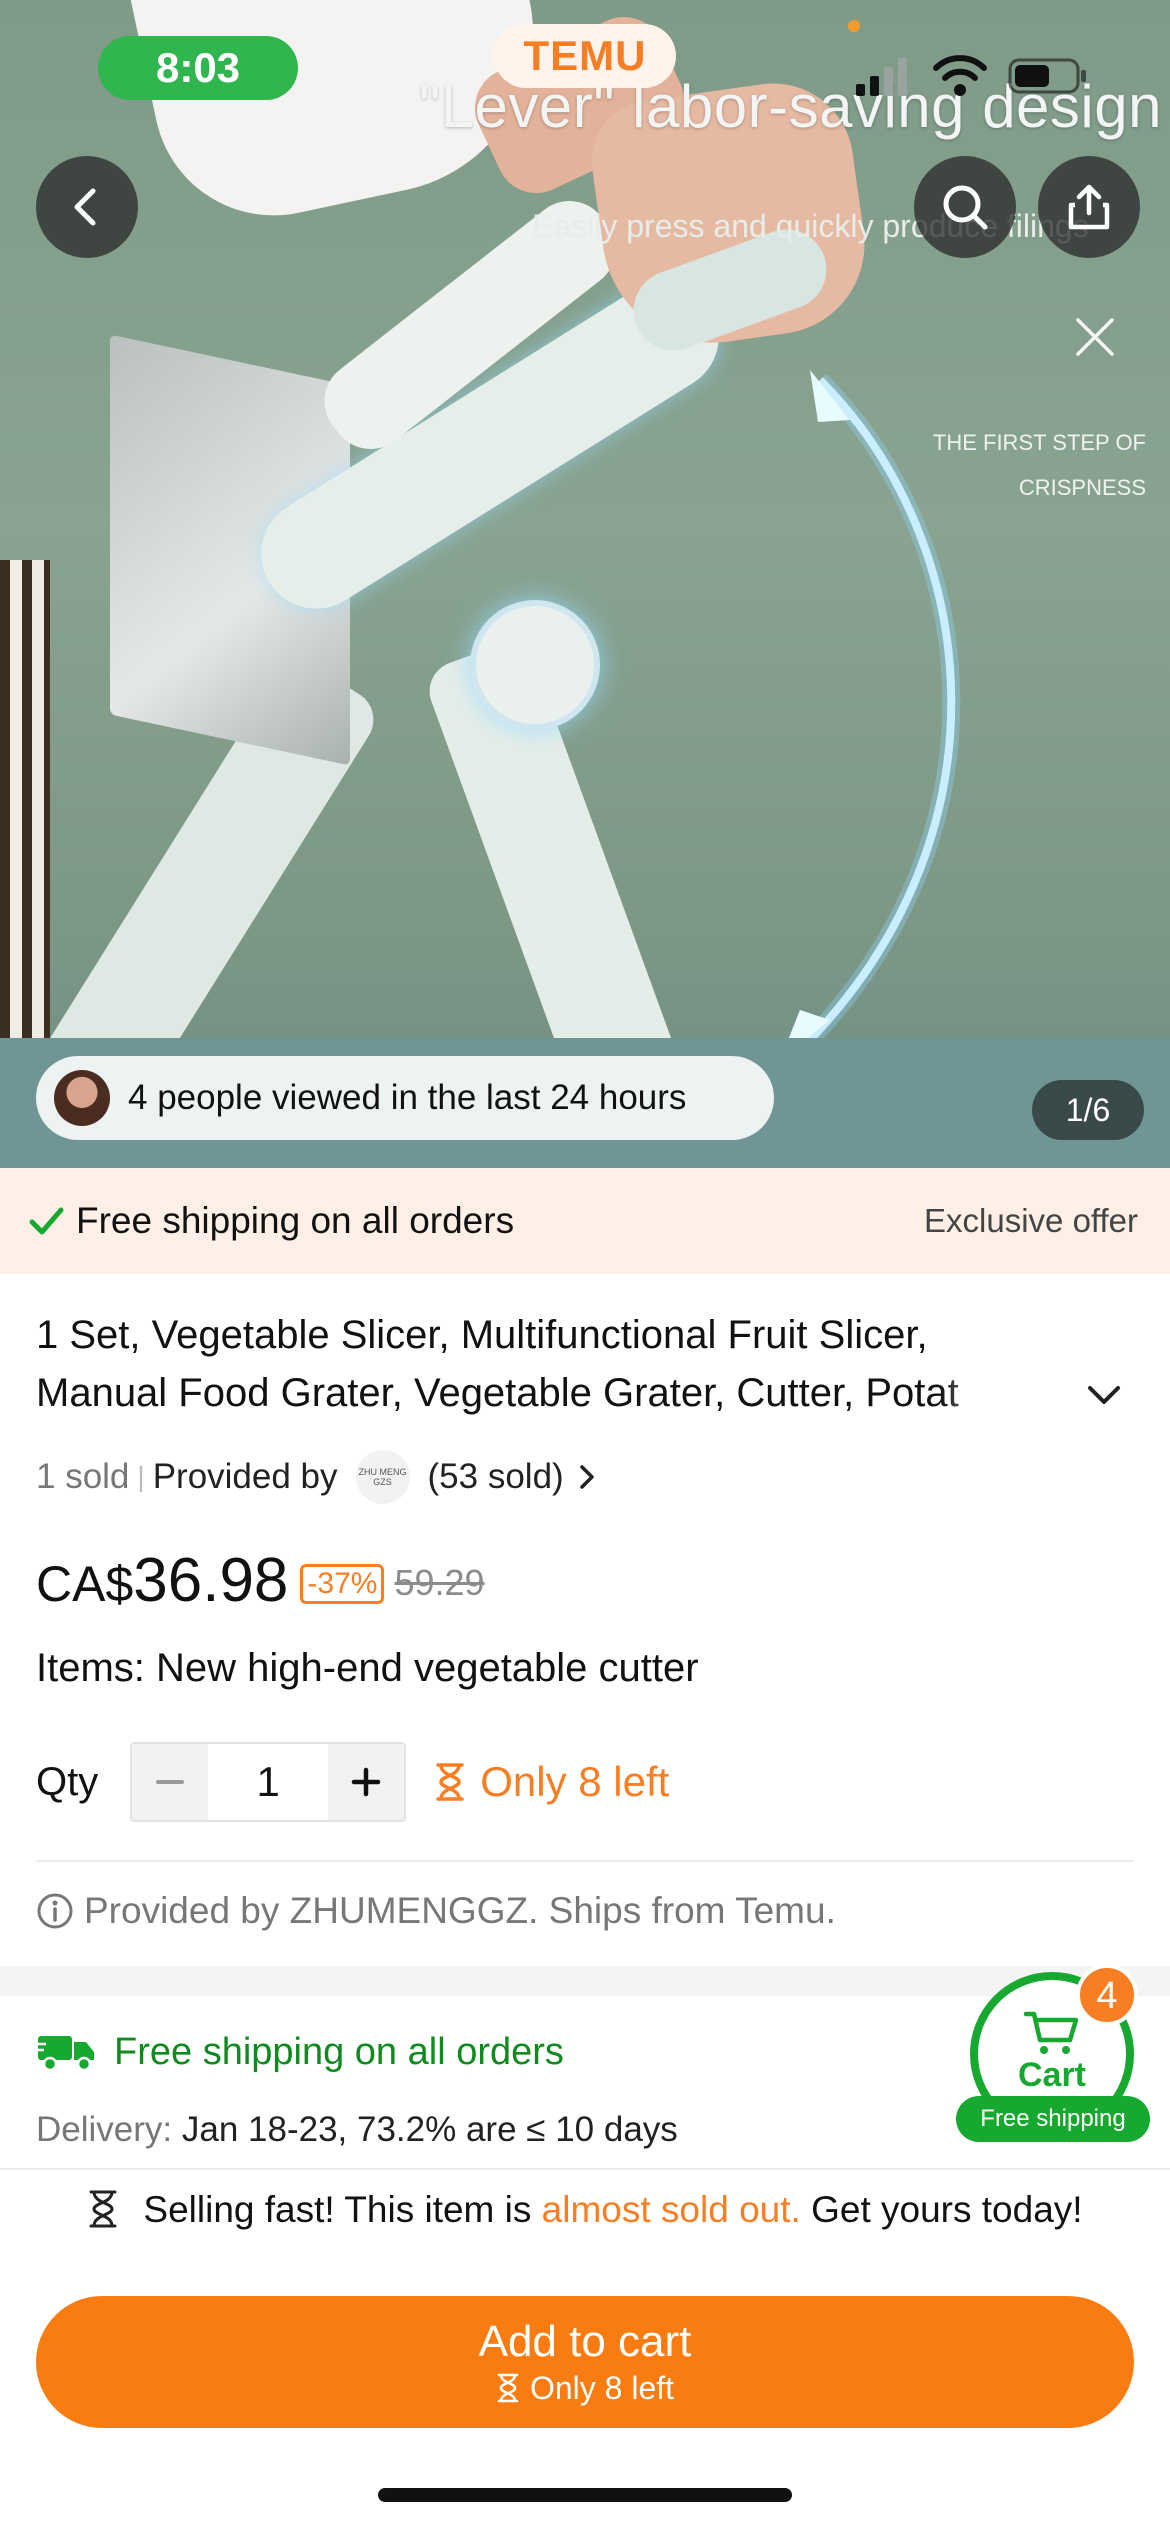  I want to click on plus-icon, so click(366, 1782).